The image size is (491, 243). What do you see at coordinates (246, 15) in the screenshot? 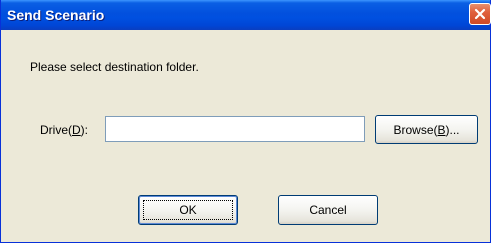
I see `title-bar: Send Scenario` at bounding box center [246, 15].